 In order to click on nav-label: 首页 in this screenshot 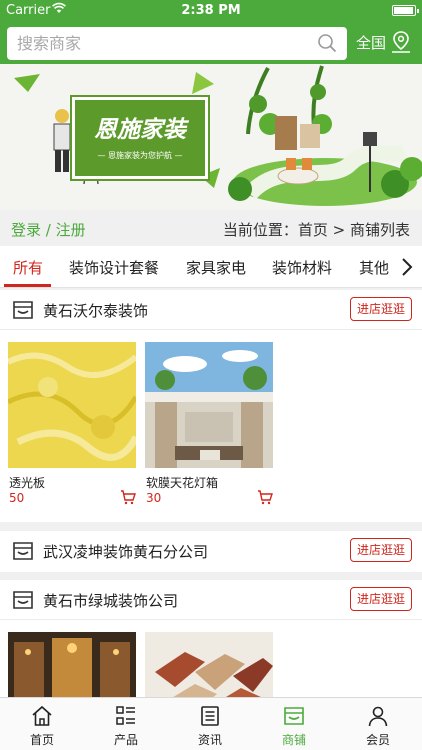, I will do `click(41, 740)`.